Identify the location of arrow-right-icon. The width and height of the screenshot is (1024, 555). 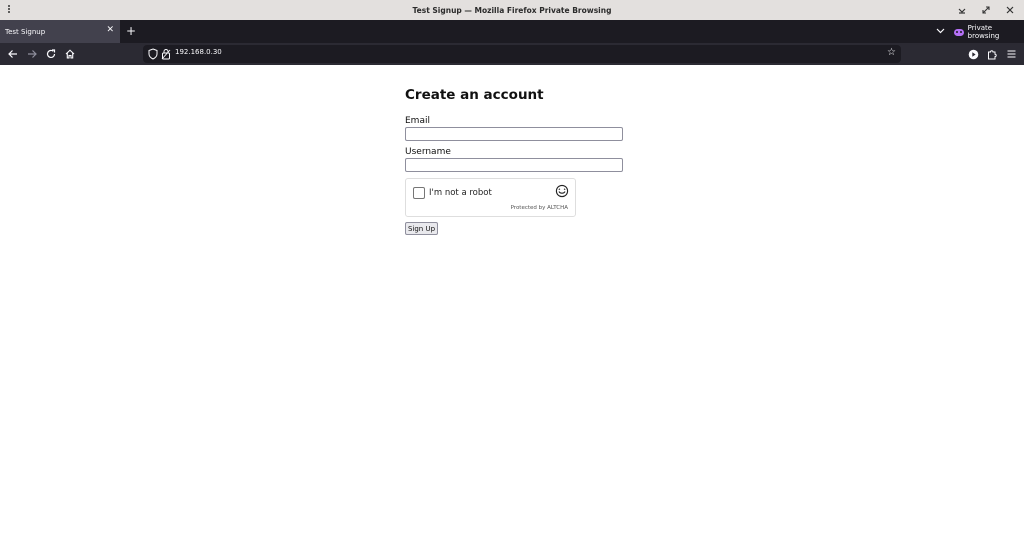
(32, 54).